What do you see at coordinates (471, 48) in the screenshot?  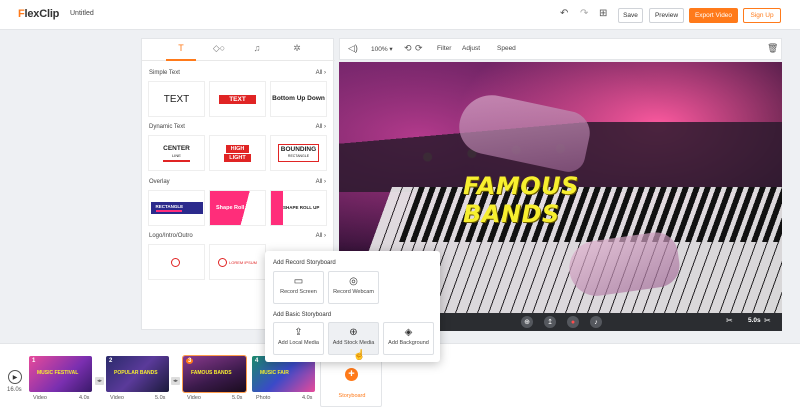 I see `adjust-button: Adjust` at bounding box center [471, 48].